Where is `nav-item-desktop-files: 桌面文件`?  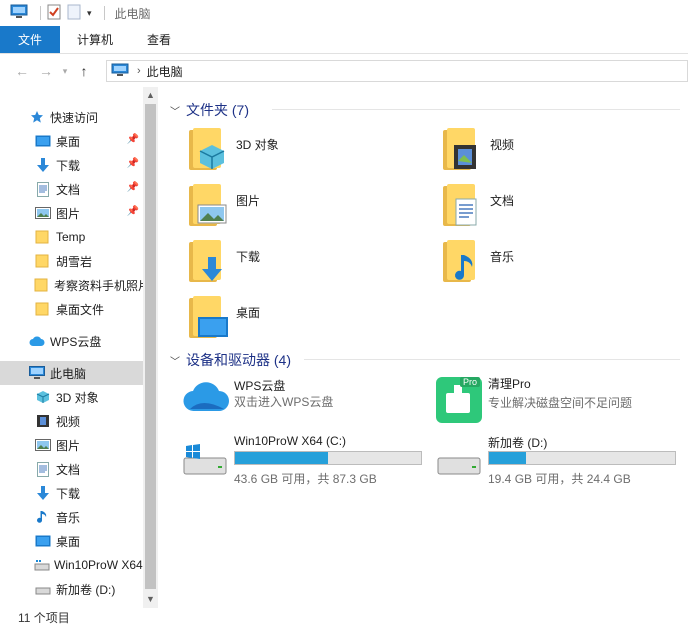 nav-item-desktop-files: 桌面文件 is located at coordinates (71, 309).